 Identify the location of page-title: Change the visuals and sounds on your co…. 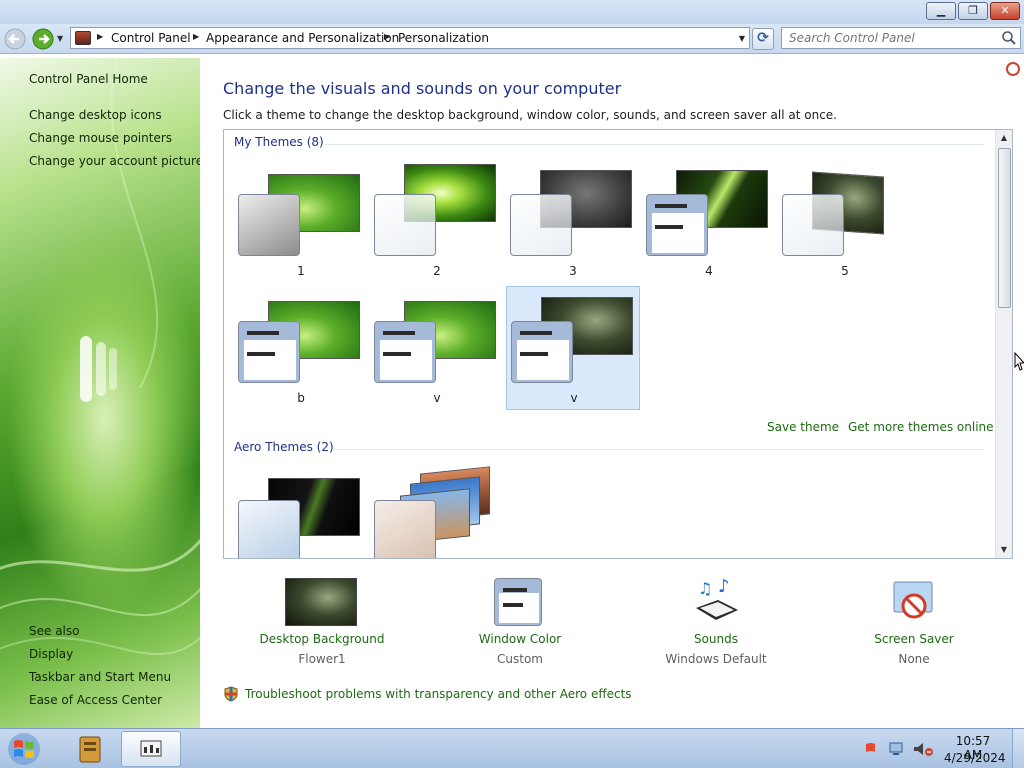
(422, 88).